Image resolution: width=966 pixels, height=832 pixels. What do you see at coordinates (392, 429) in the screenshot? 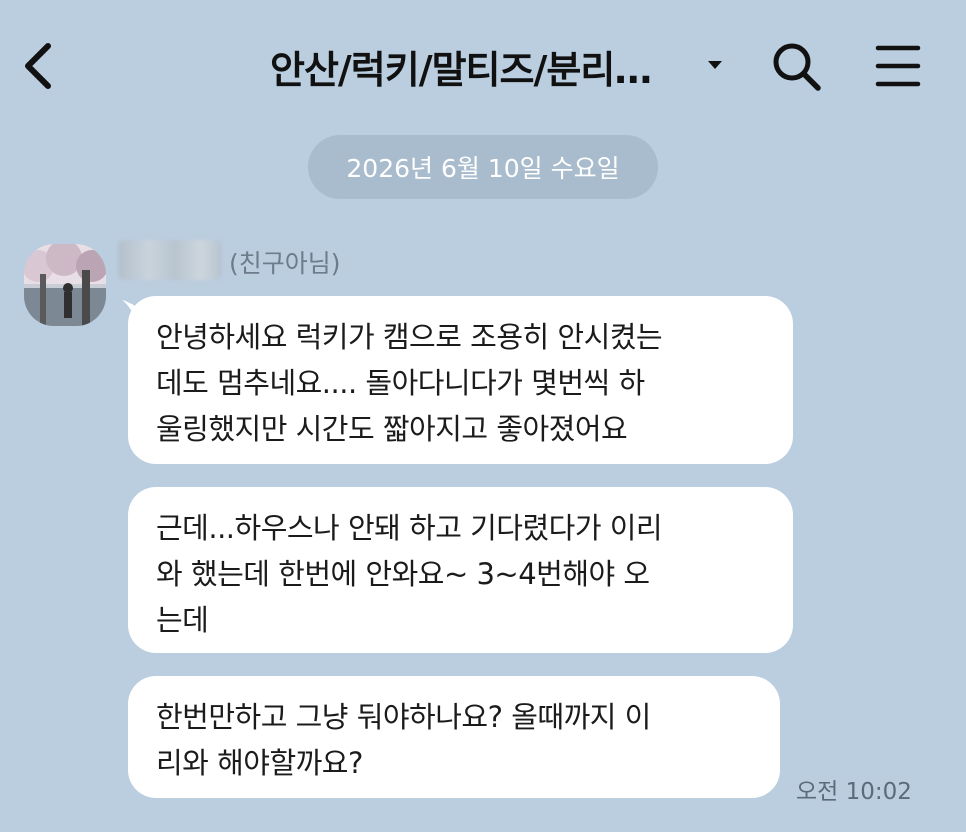
I see `message-line: 울링했지만 시간도 짧아지고 좋아졌어요` at bounding box center [392, 429].